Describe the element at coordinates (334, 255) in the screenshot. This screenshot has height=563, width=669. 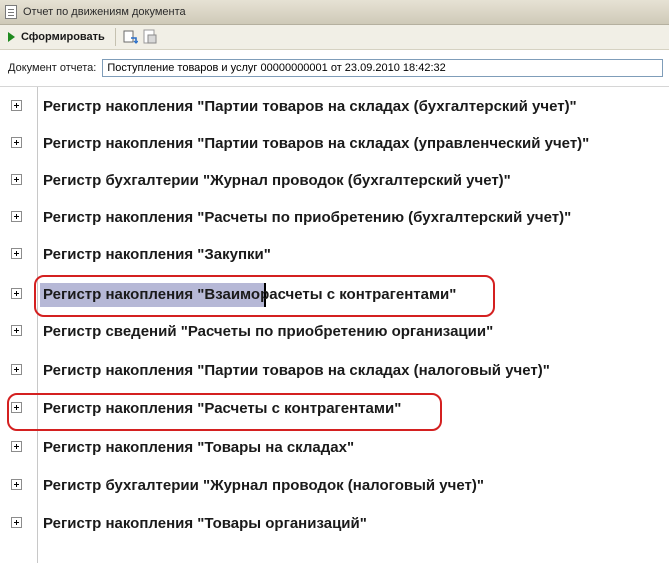
I see `tree-row: Регистр накопления "Закупки"` at that location.